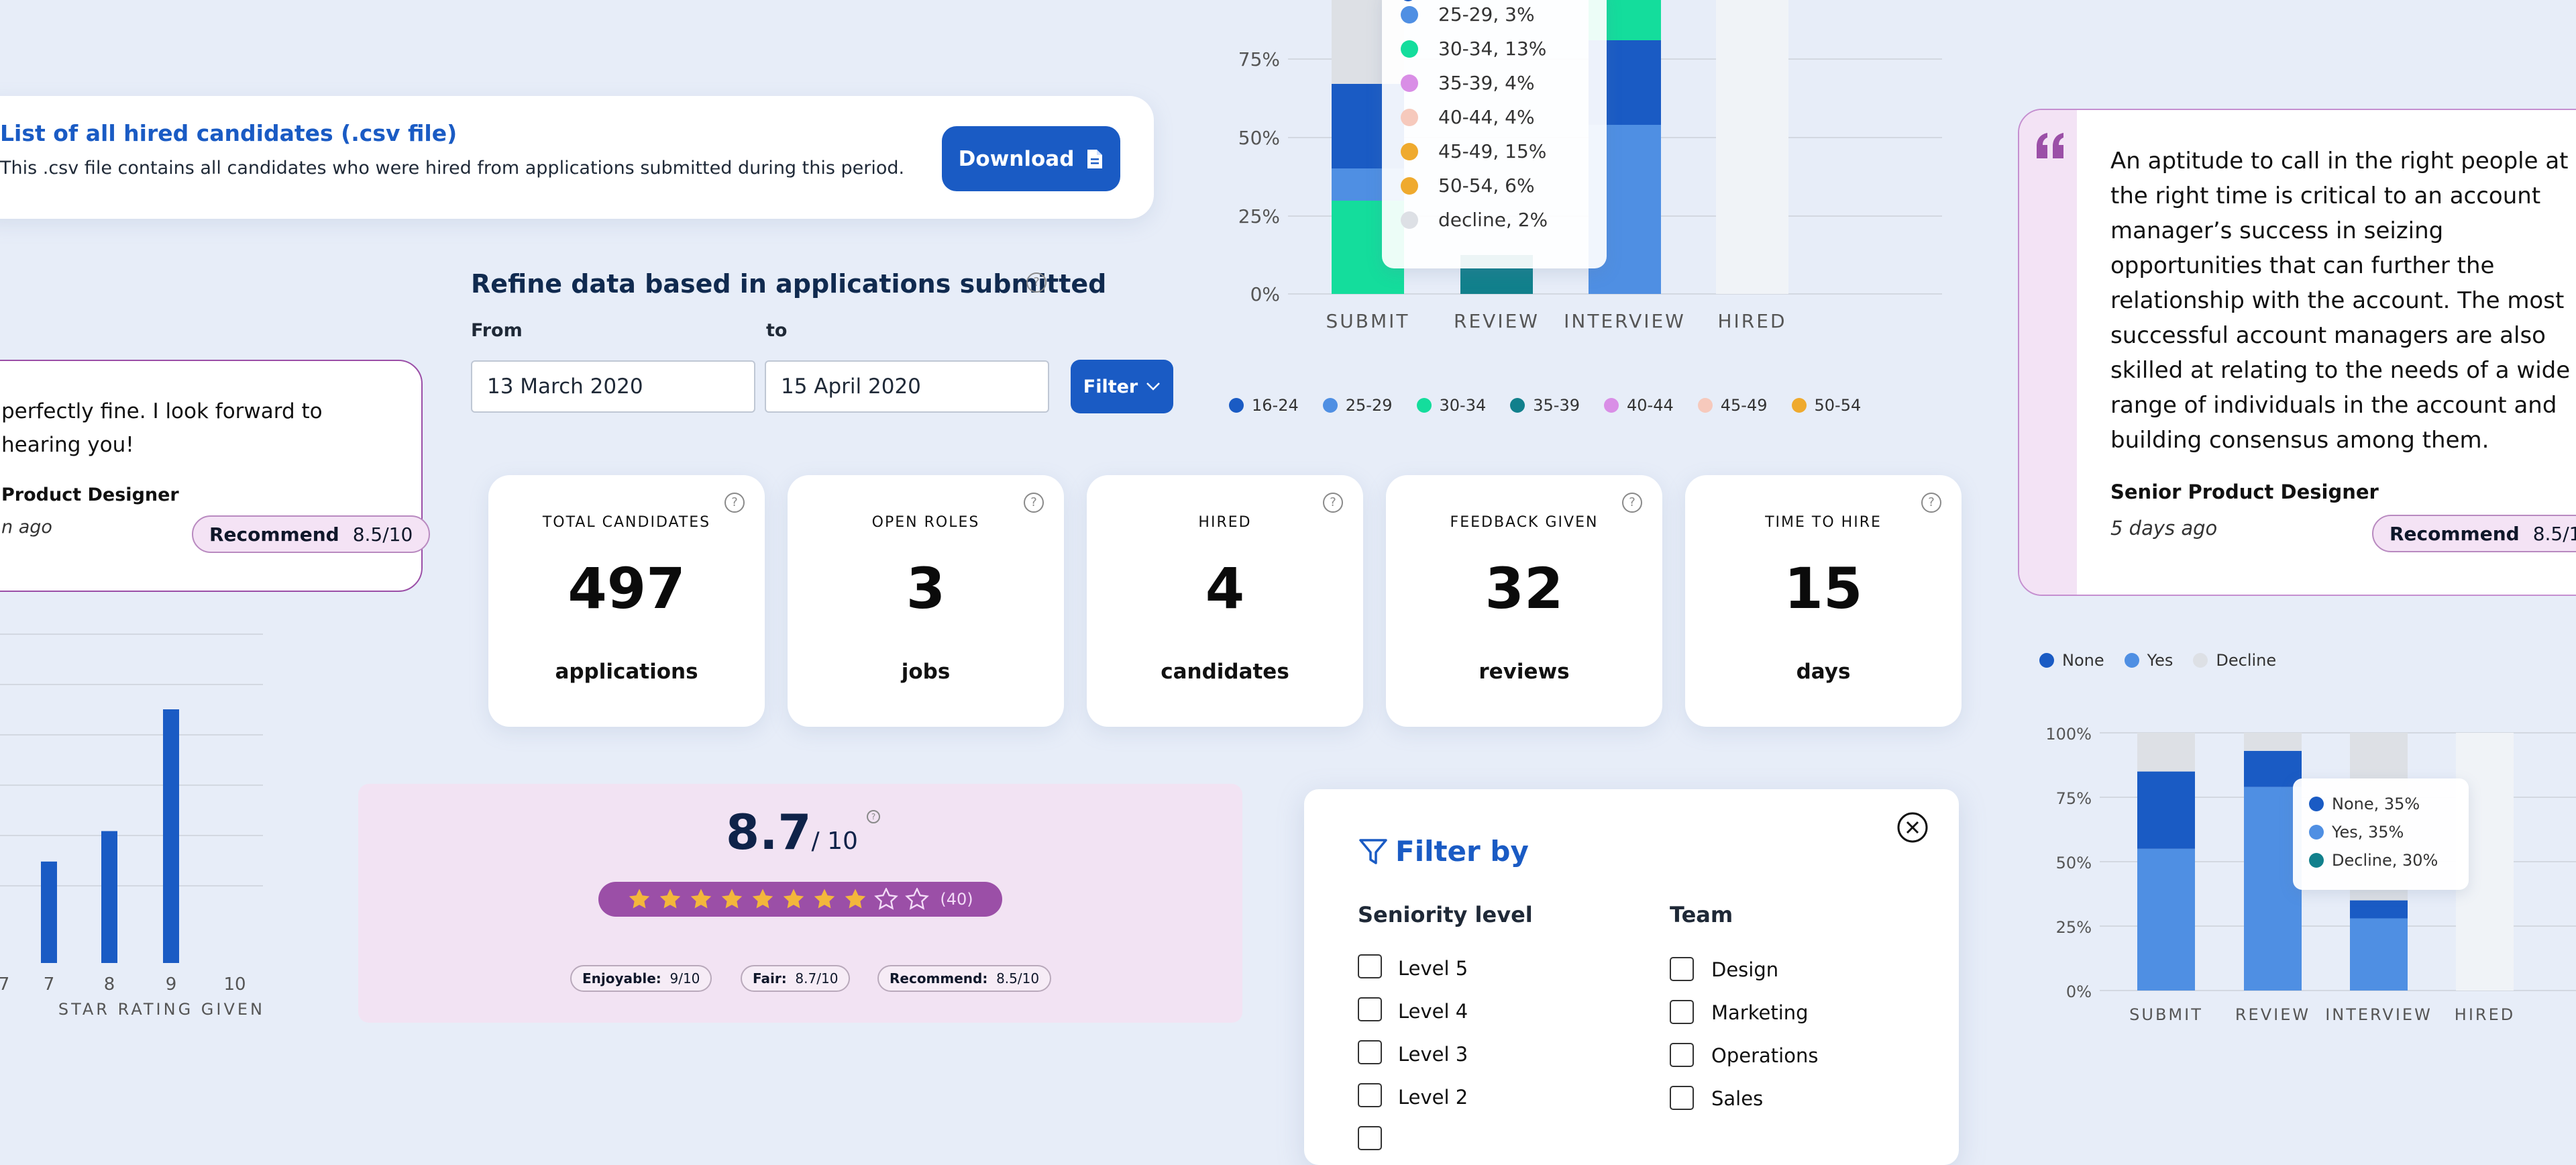 The height and width of the screenshot is (1165, 2576). Describe the element at coordinates (1474, 220) in the screenshot. I see `tooltip-row: decline, 2%` at that location.